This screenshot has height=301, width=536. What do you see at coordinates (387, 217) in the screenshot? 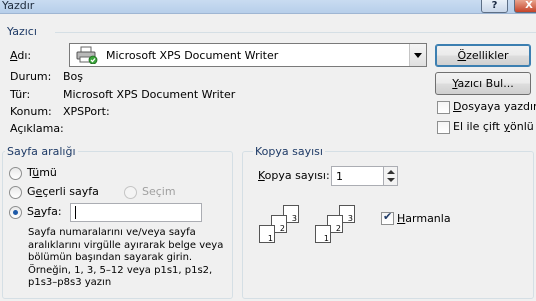
I see `collate-checkbox` at bounding box center [387, 217].